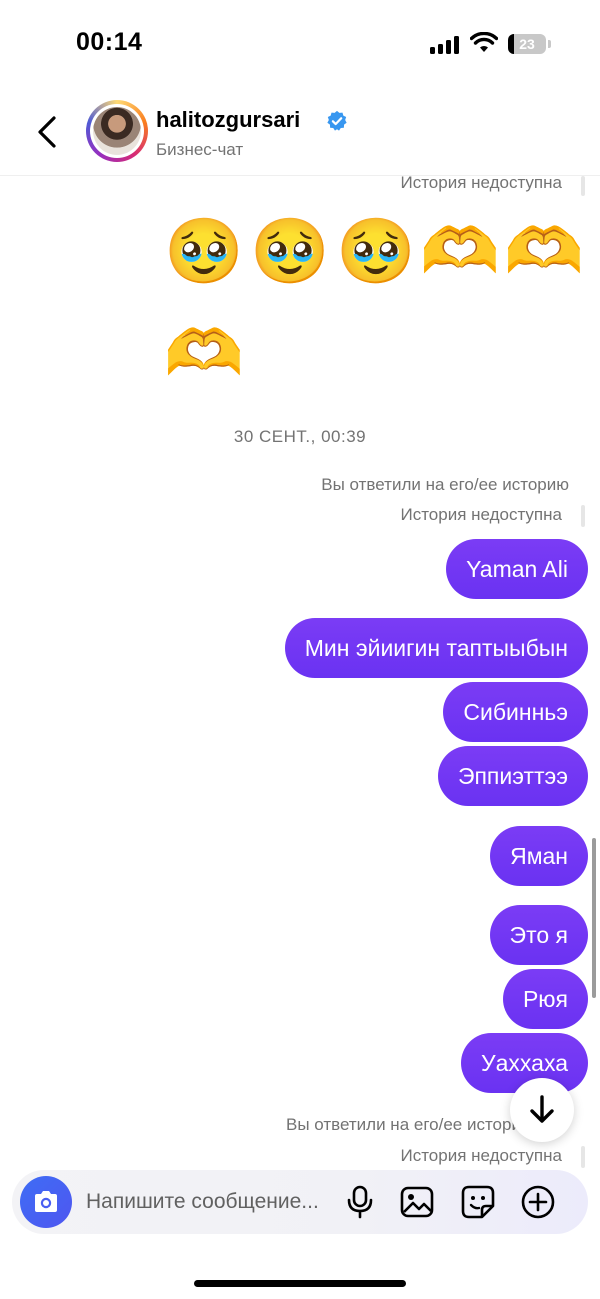  What do you see at coordinates (539, 856) in the screenshot?
I see `sent-message-bubble: Яман` at bounding box center [539, 856].